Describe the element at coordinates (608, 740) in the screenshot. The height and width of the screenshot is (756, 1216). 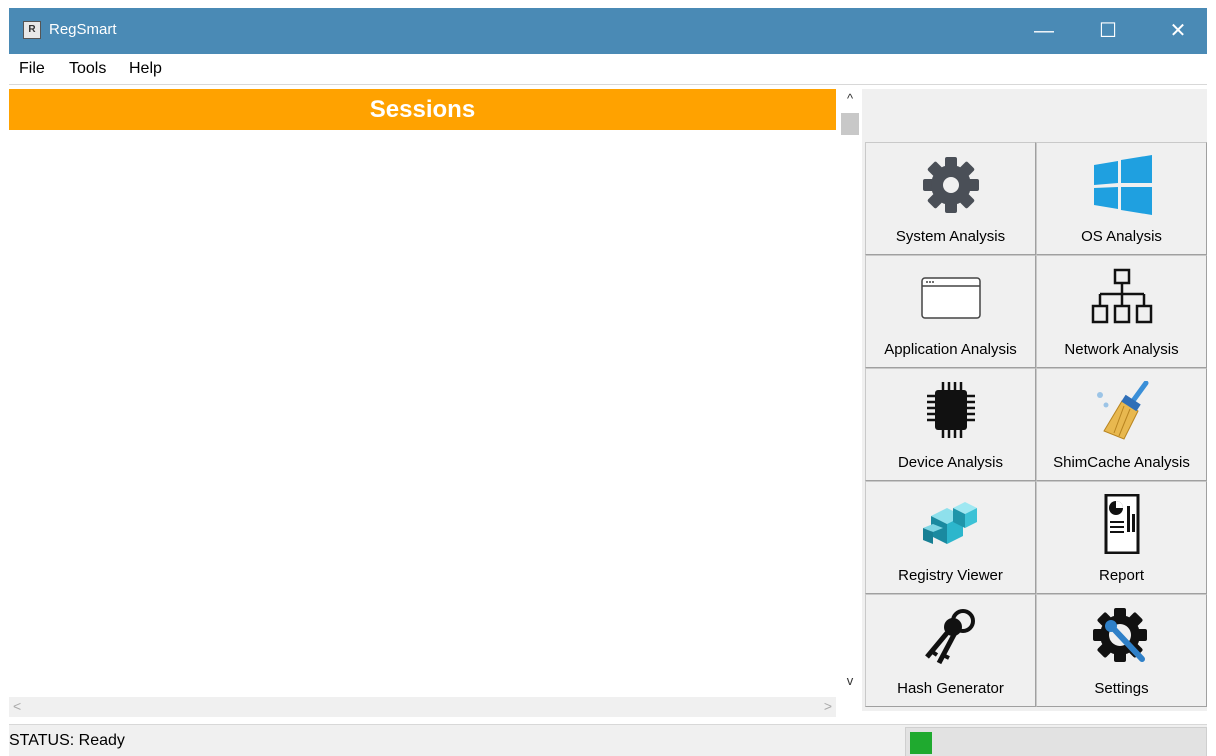
I see `status-bar: STATUS: Ready` at that location.